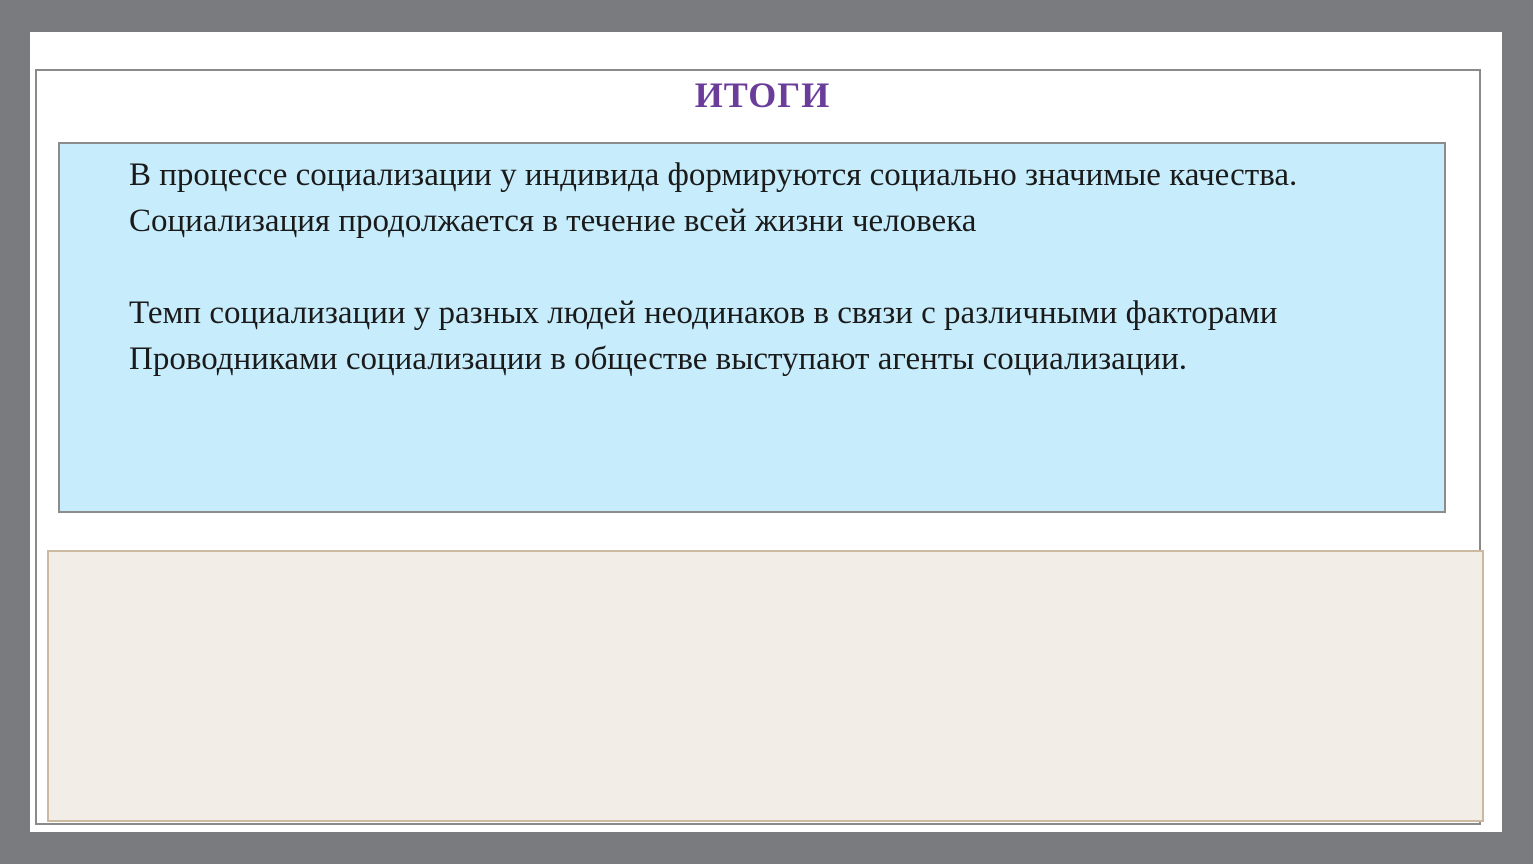 This screenshot has height=864, width=1533. I want to click on slide-title: ИТОГИ, so click(762, 95).